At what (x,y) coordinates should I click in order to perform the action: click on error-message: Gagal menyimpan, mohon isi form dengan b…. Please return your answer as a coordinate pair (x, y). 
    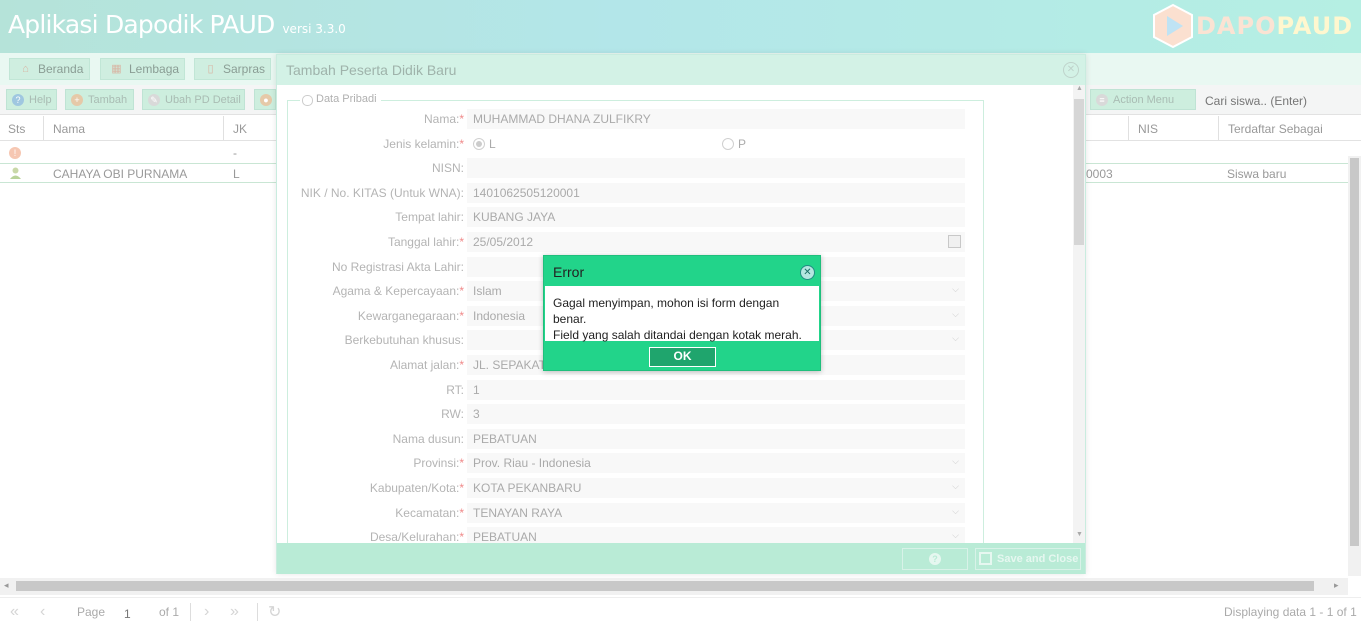
    Looking at the image, I should click on (682, 314).